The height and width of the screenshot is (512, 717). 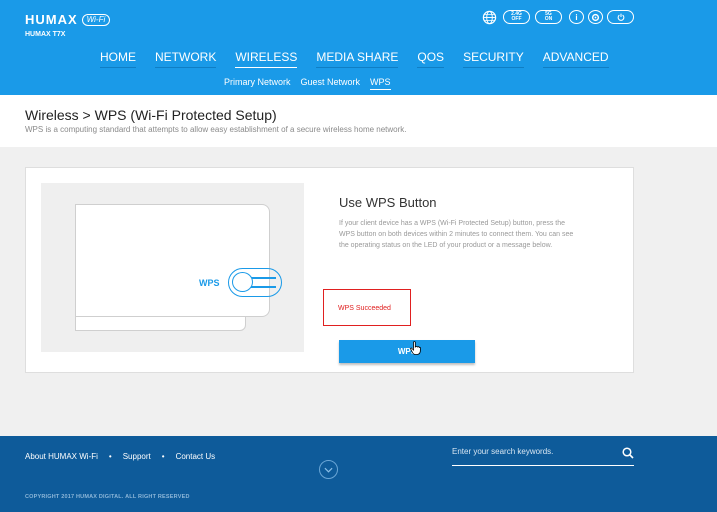 What do you see at coordinates (242, 282) in the screenshot?
I see `toggle-knob` at bounding box center [242, 282].